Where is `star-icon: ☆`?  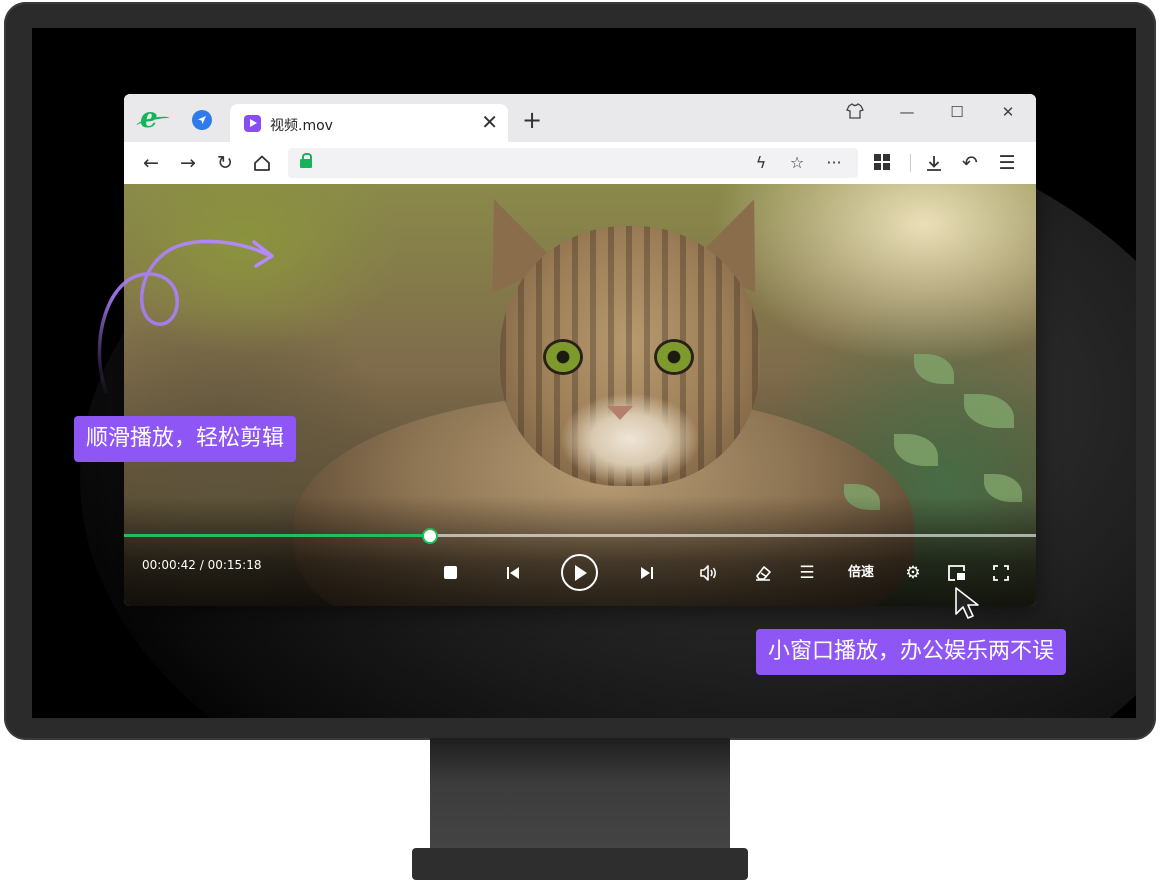
star-icon: ☆ is located at coordinates (797, 163).